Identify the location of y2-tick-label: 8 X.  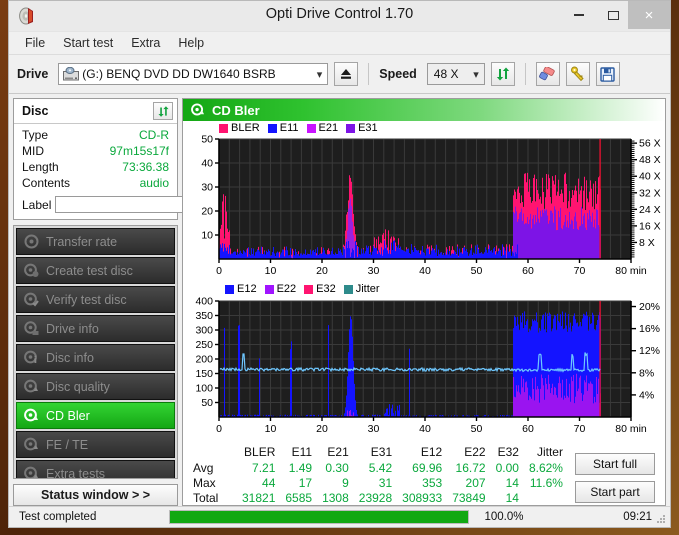
(647, 243).